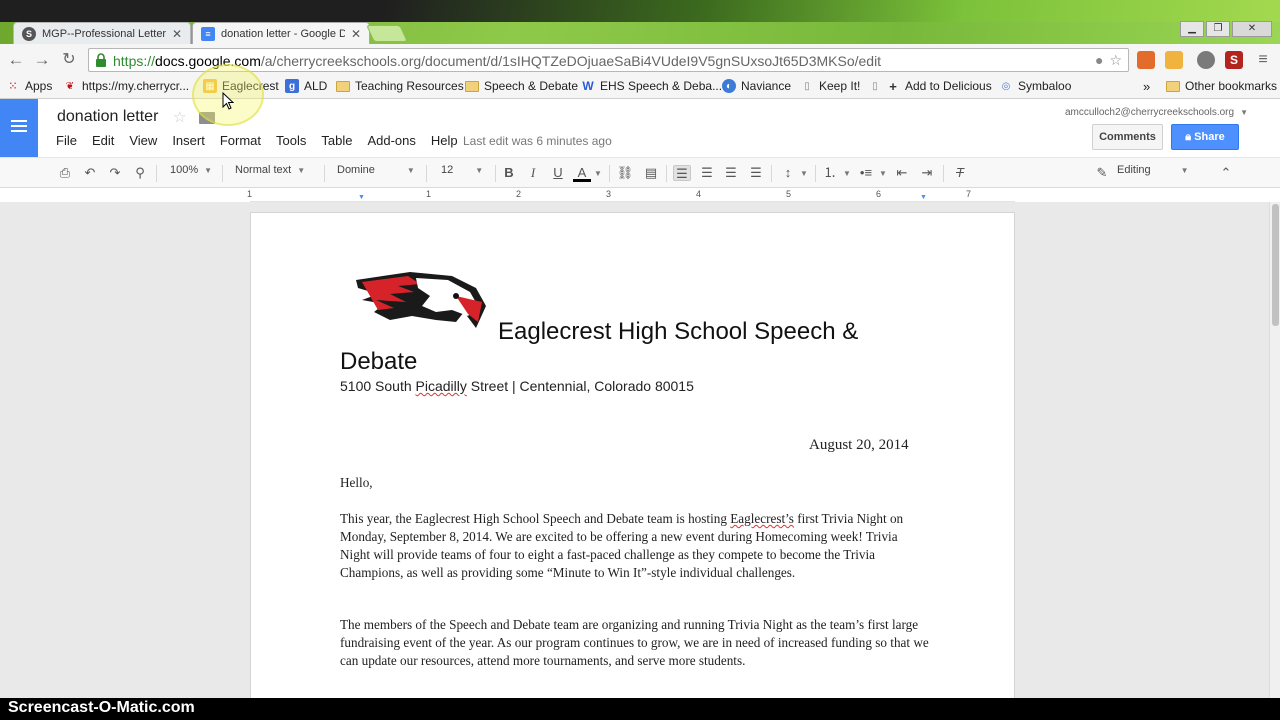 This screenshot has height=720, width=1280. What do you see at coordinates (90, 173) in the screenshot?
I see `undo-icon: ↶` at bounding box center [90, 173].